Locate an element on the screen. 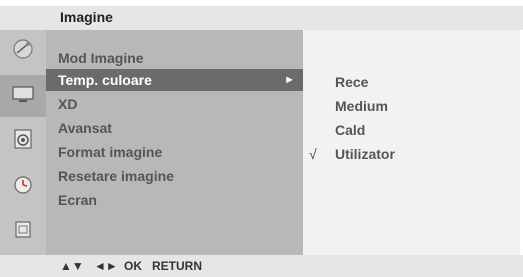 Image resolution: width=523 pixels, height=277 pixels. menu-item-resetare-imagine: Resetare imagine is located at coordinates (174, 176).